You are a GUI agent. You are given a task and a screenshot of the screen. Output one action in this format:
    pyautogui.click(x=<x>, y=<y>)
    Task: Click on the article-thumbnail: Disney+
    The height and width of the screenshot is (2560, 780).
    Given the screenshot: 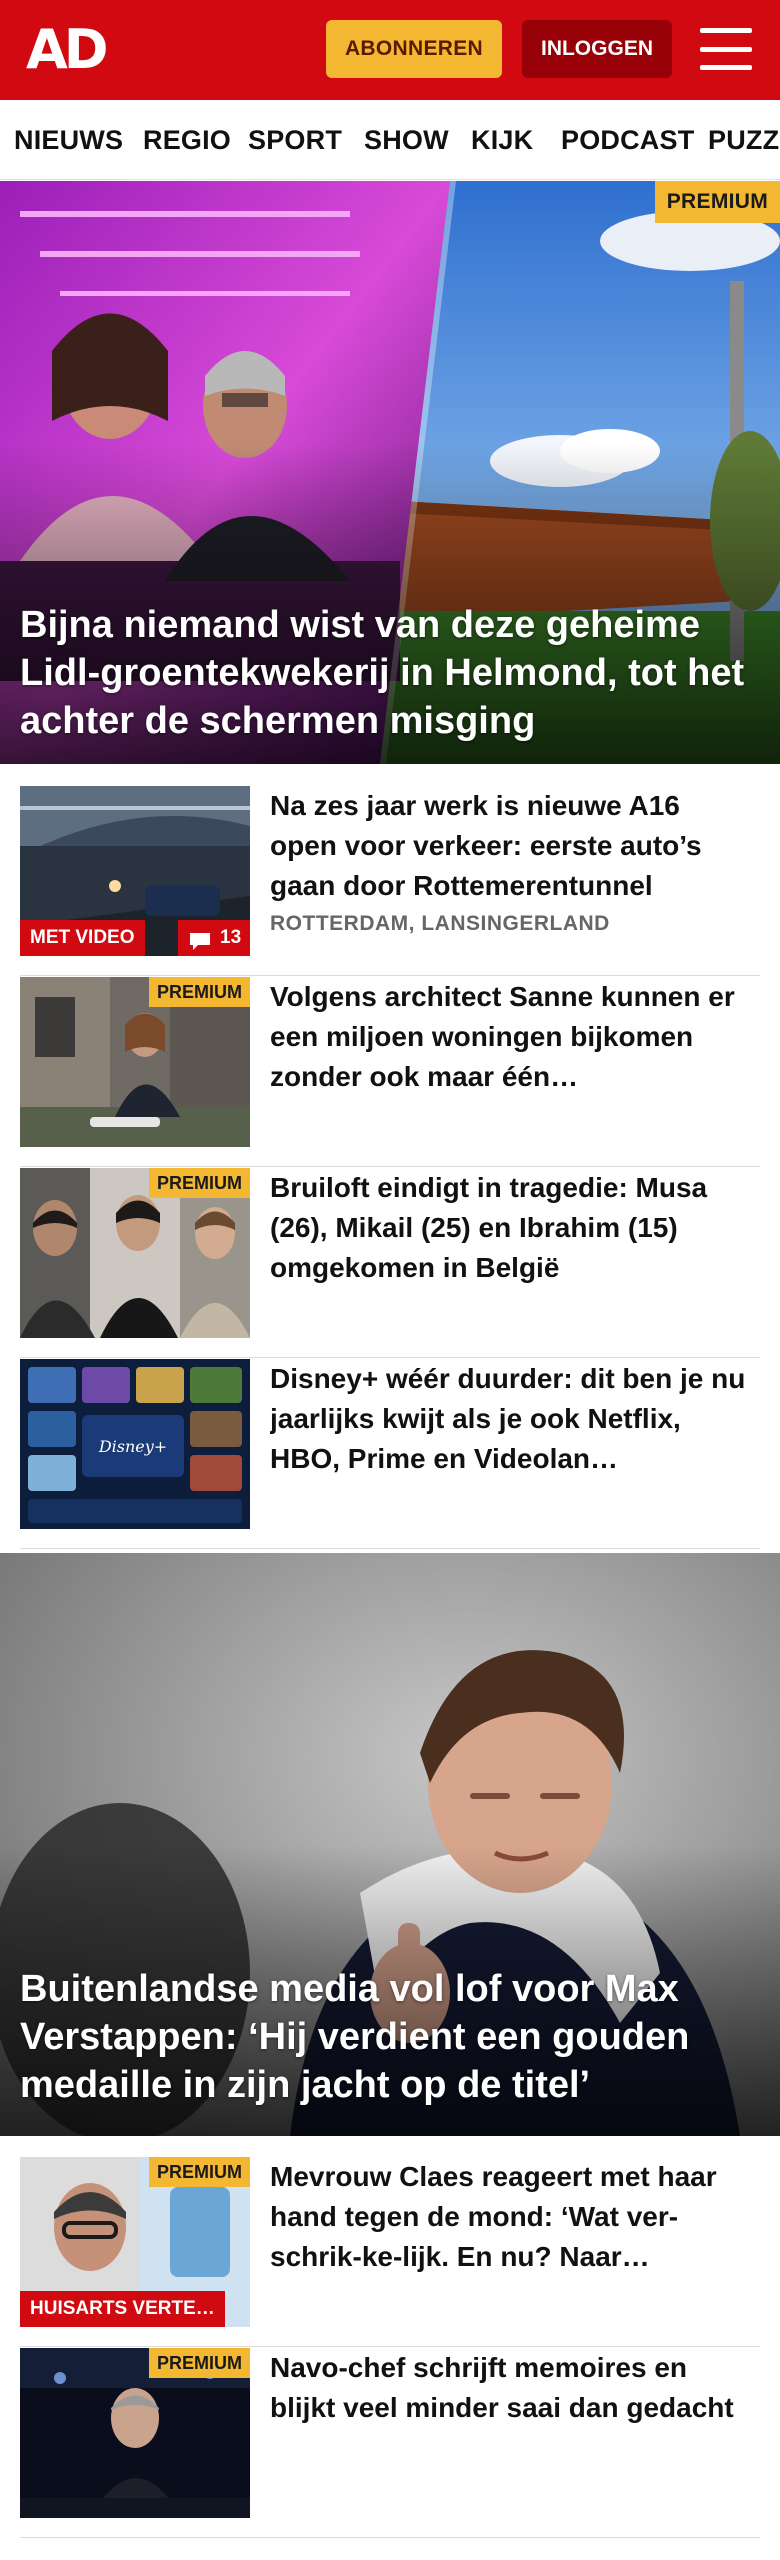 What is the action you would take?
    pyautogui.click(x=135, y=1444)
    